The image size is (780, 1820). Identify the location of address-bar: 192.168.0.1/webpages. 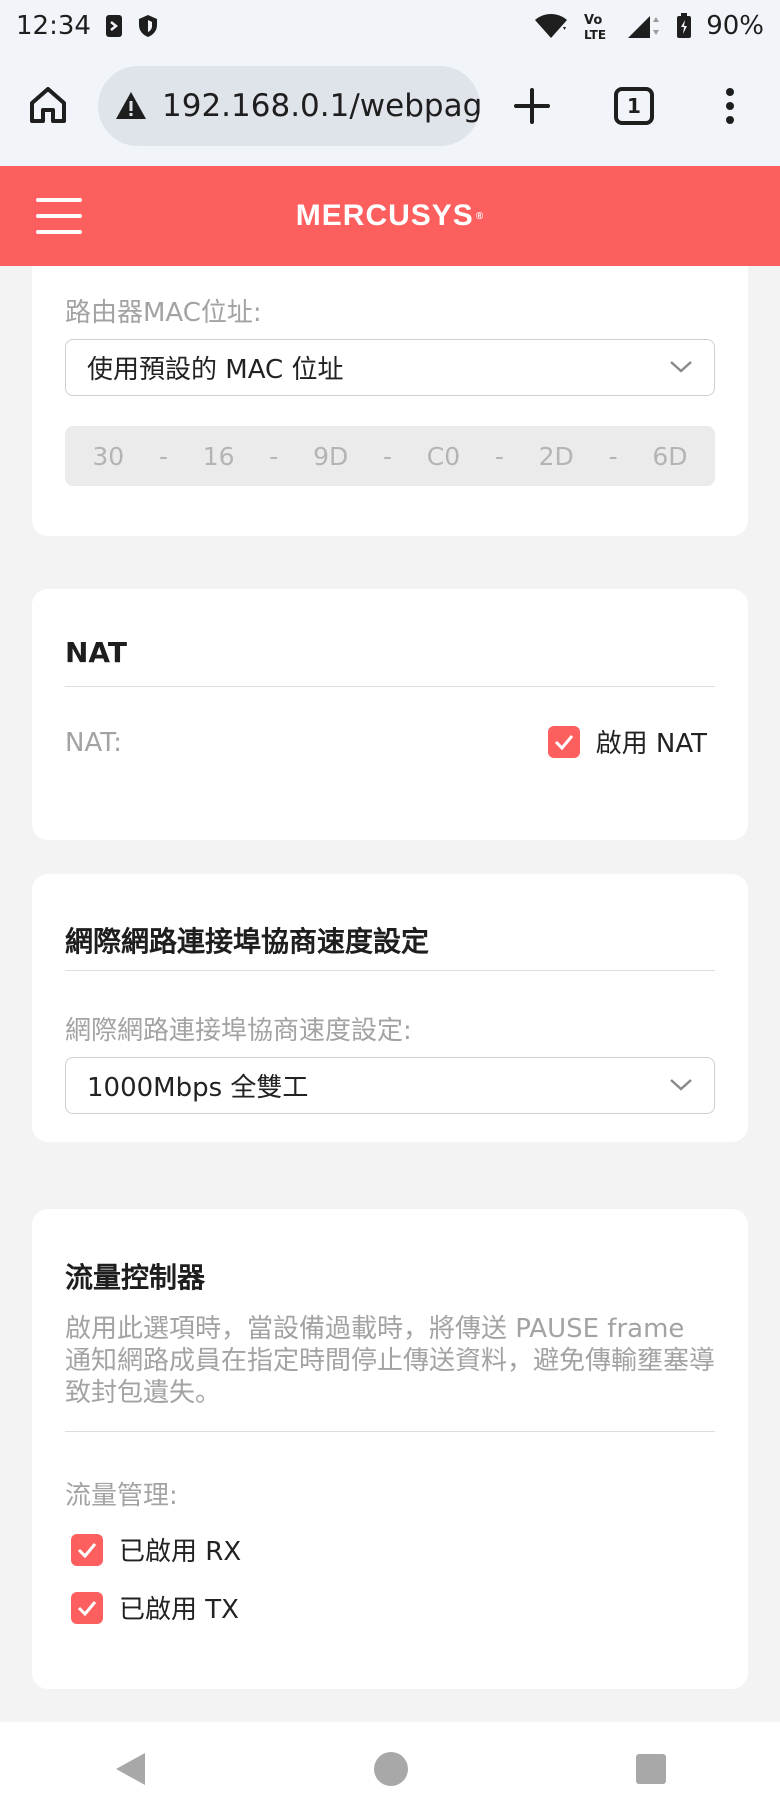
(289, 106).